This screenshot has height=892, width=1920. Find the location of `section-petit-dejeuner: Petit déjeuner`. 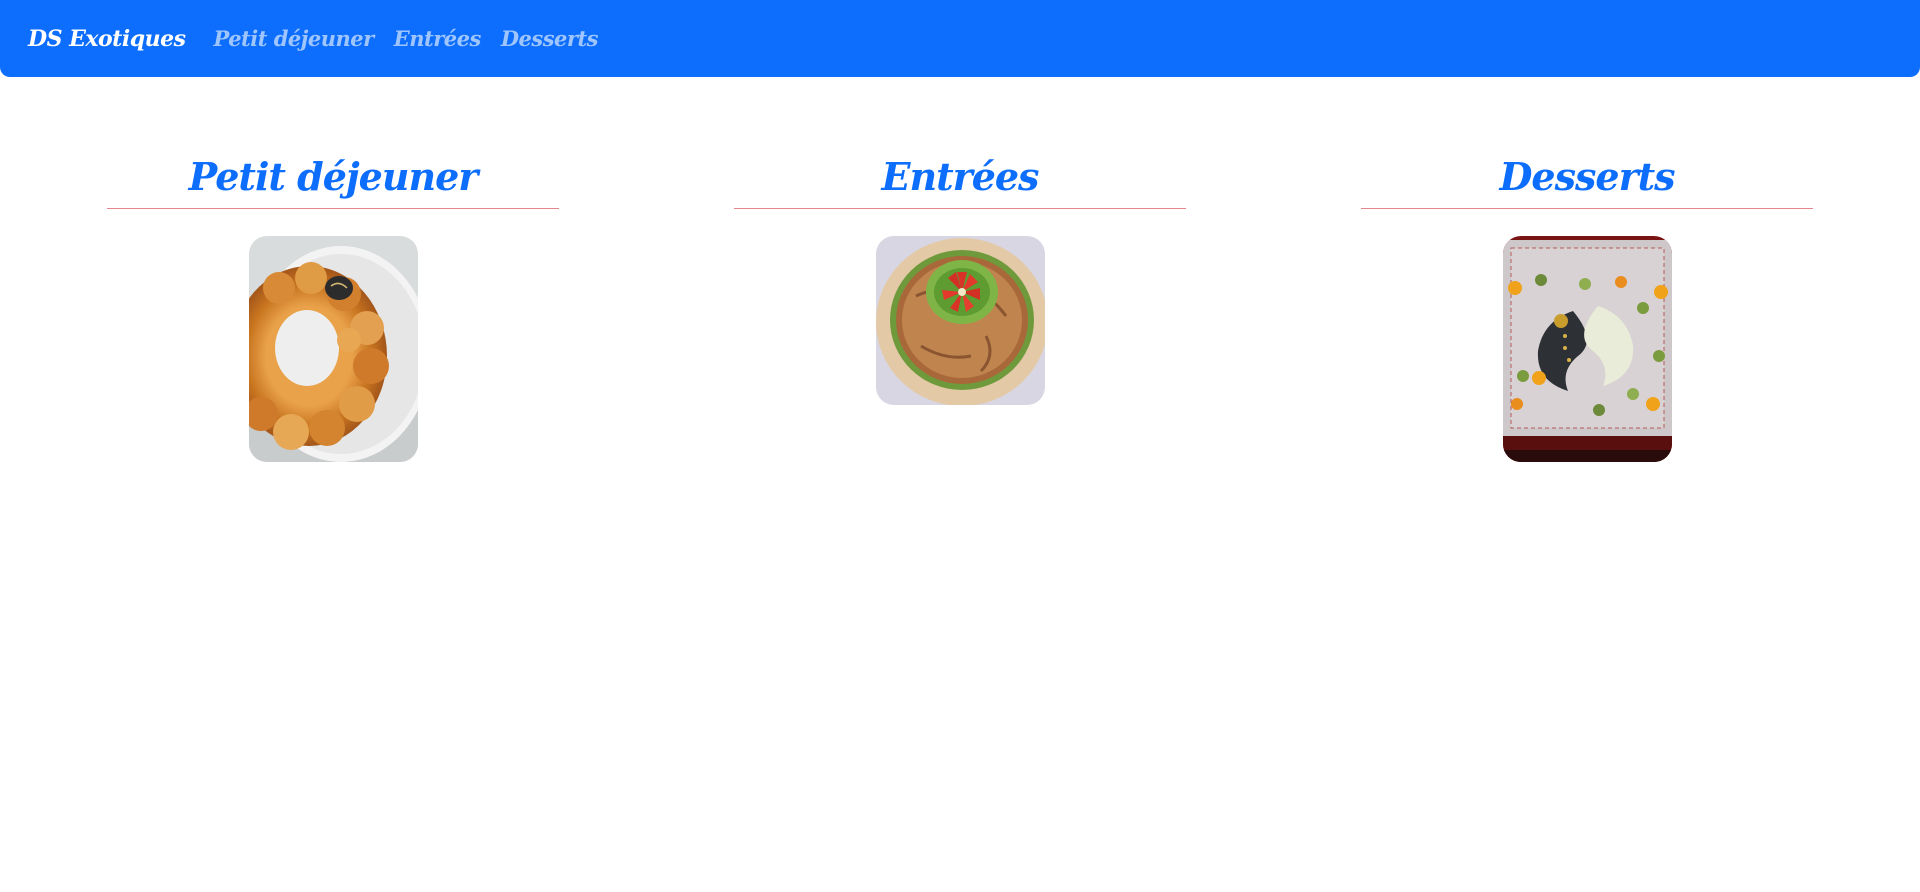

section-petit-dejeuner: Petit déjeuner is located at coordinates (333, 306).